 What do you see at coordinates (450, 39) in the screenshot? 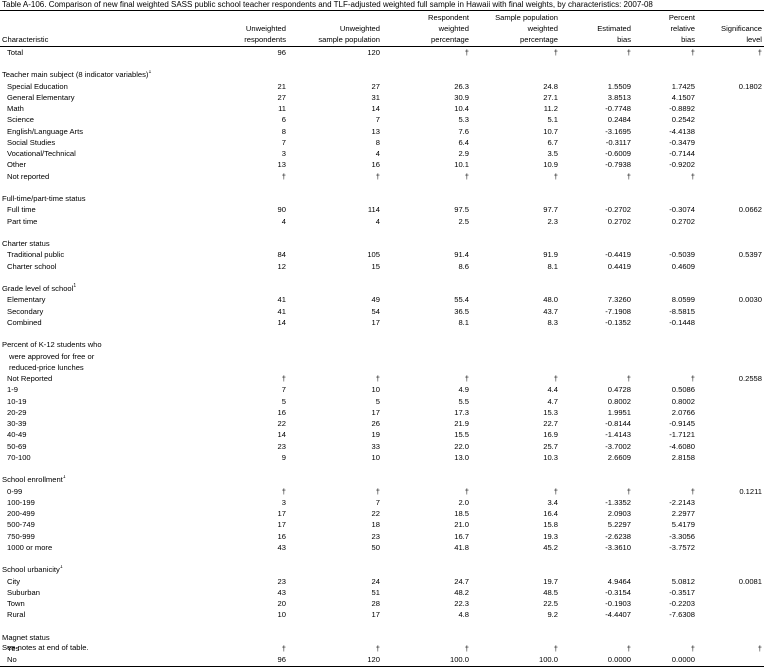
I see `column-header-line: percentage` at bounding box center [450, 39].